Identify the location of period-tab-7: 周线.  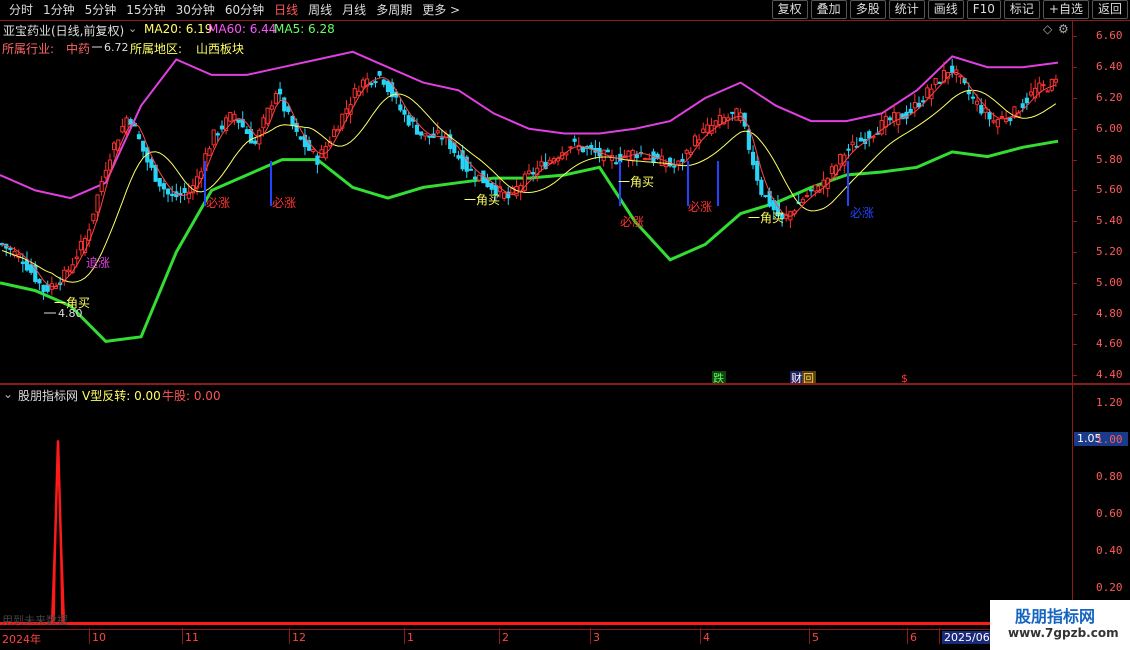
(320, 10).